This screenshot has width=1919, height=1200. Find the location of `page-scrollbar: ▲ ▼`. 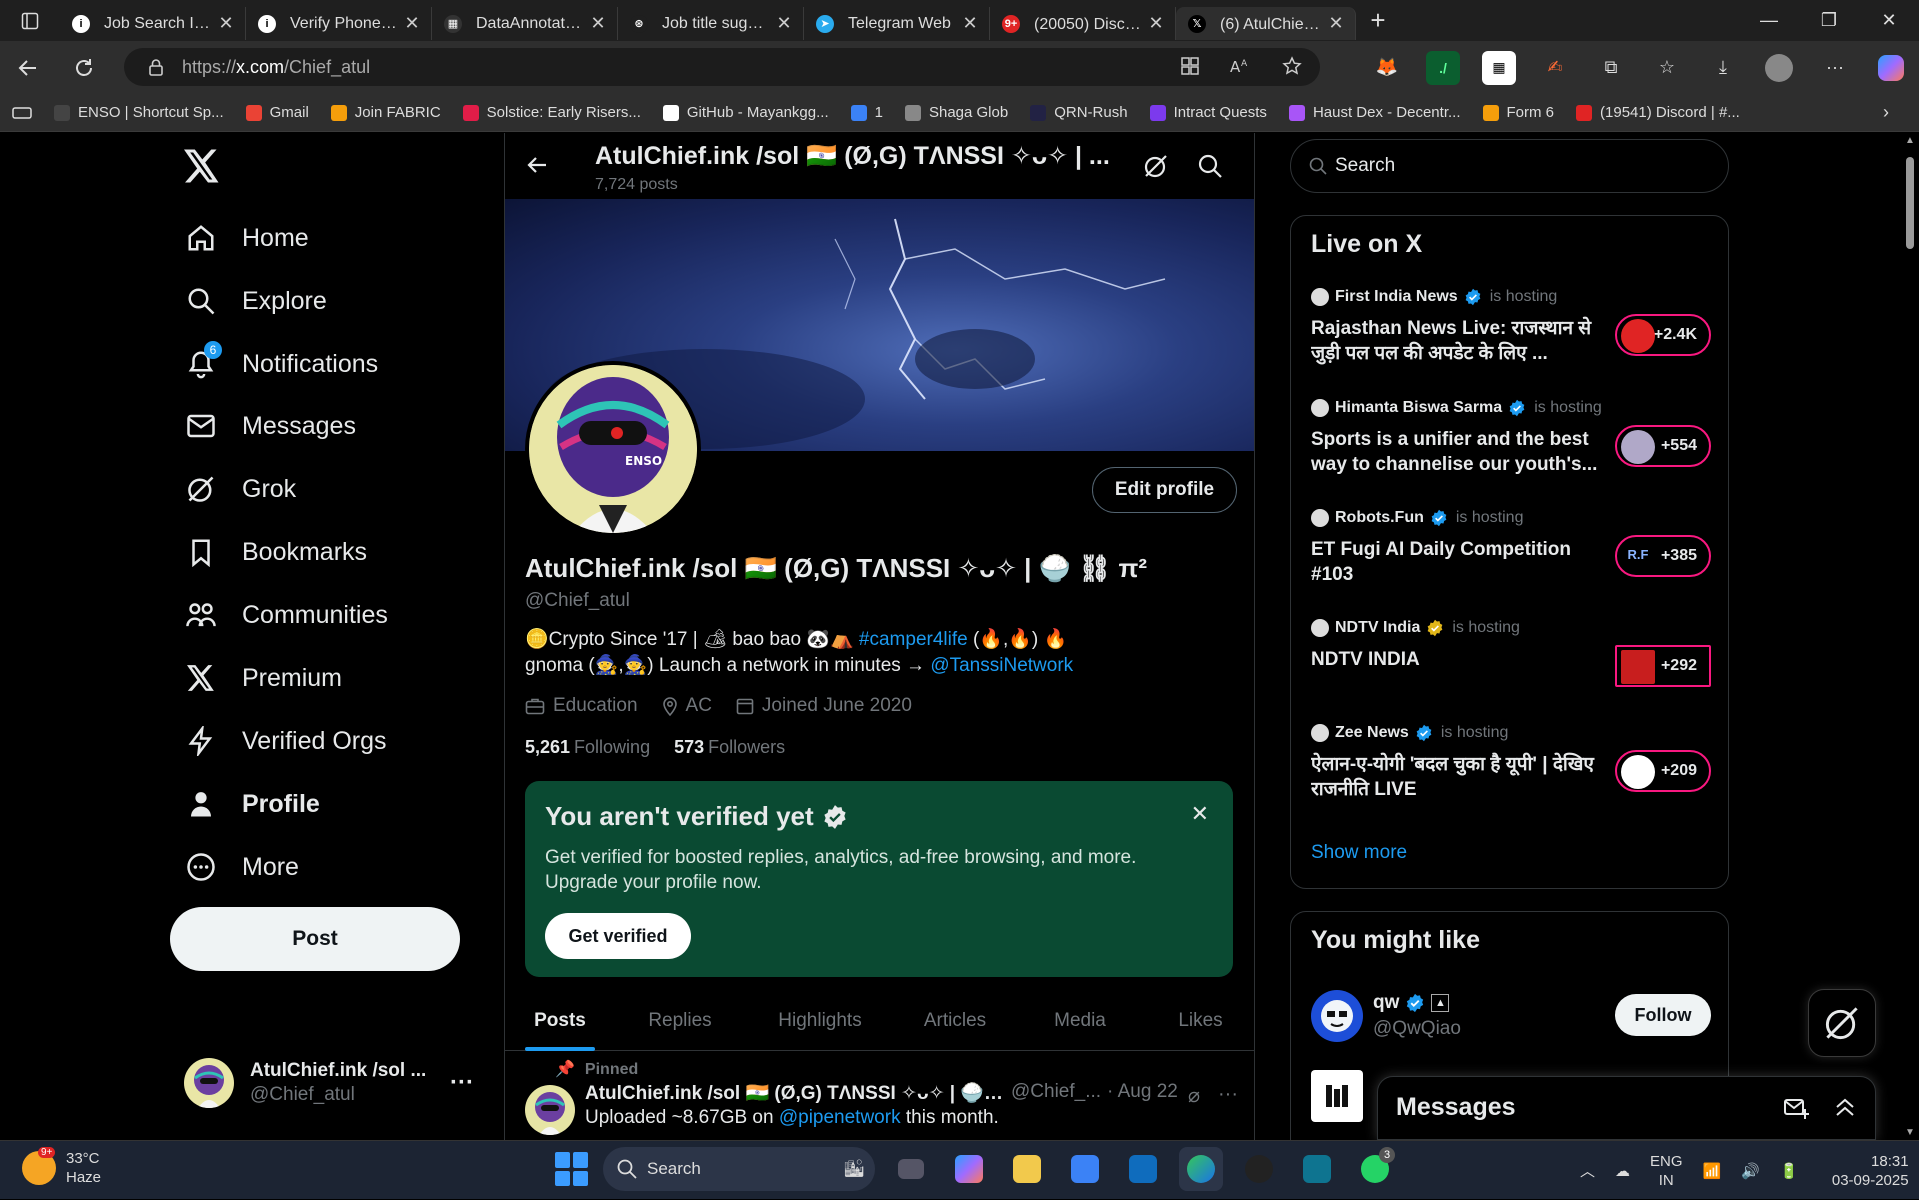

page-scrollbar: ▲ ▼ is located at coordinates (1910, 636).